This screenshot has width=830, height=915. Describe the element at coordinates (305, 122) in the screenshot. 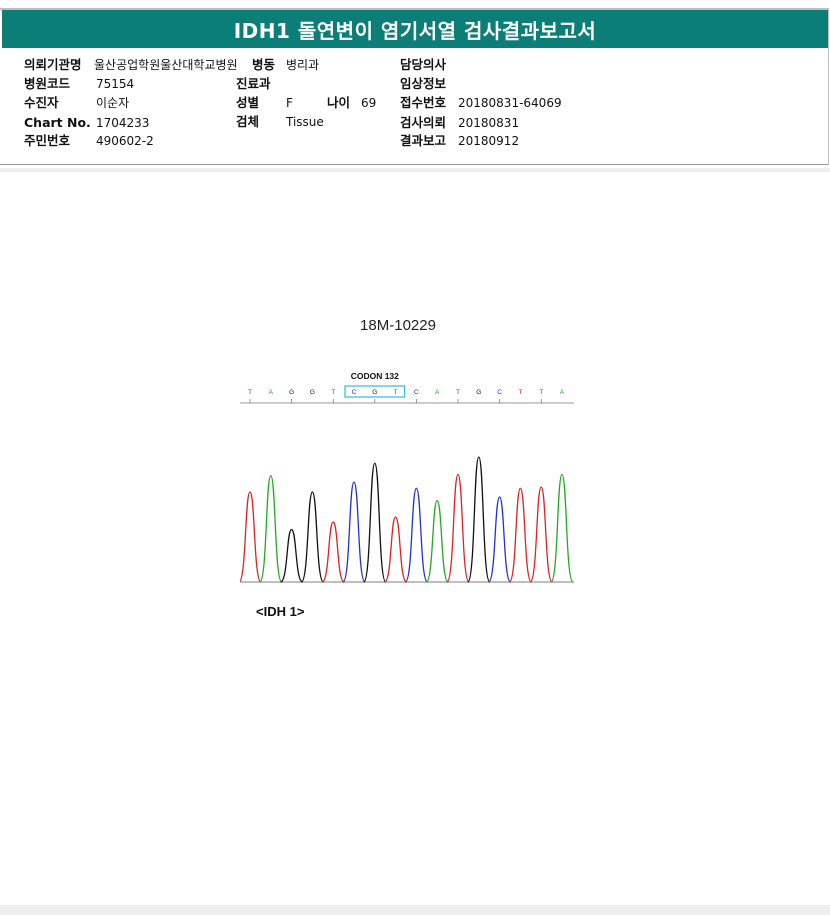

I see `specimen-value: Tissue` at that location.